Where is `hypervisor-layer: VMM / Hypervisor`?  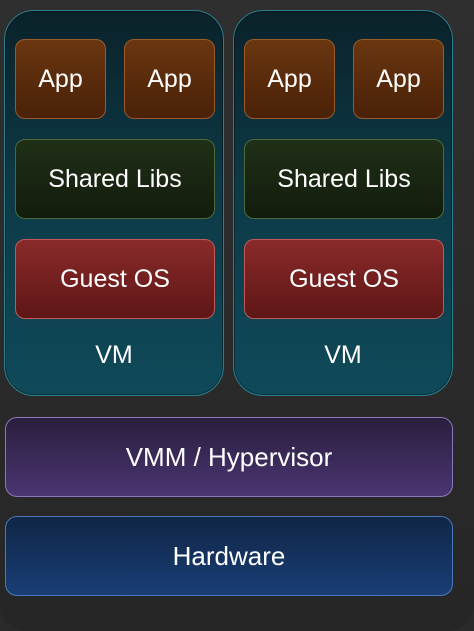 hypervisor-layer: VMM / Hypervisor is located at coordinates (229, 457).